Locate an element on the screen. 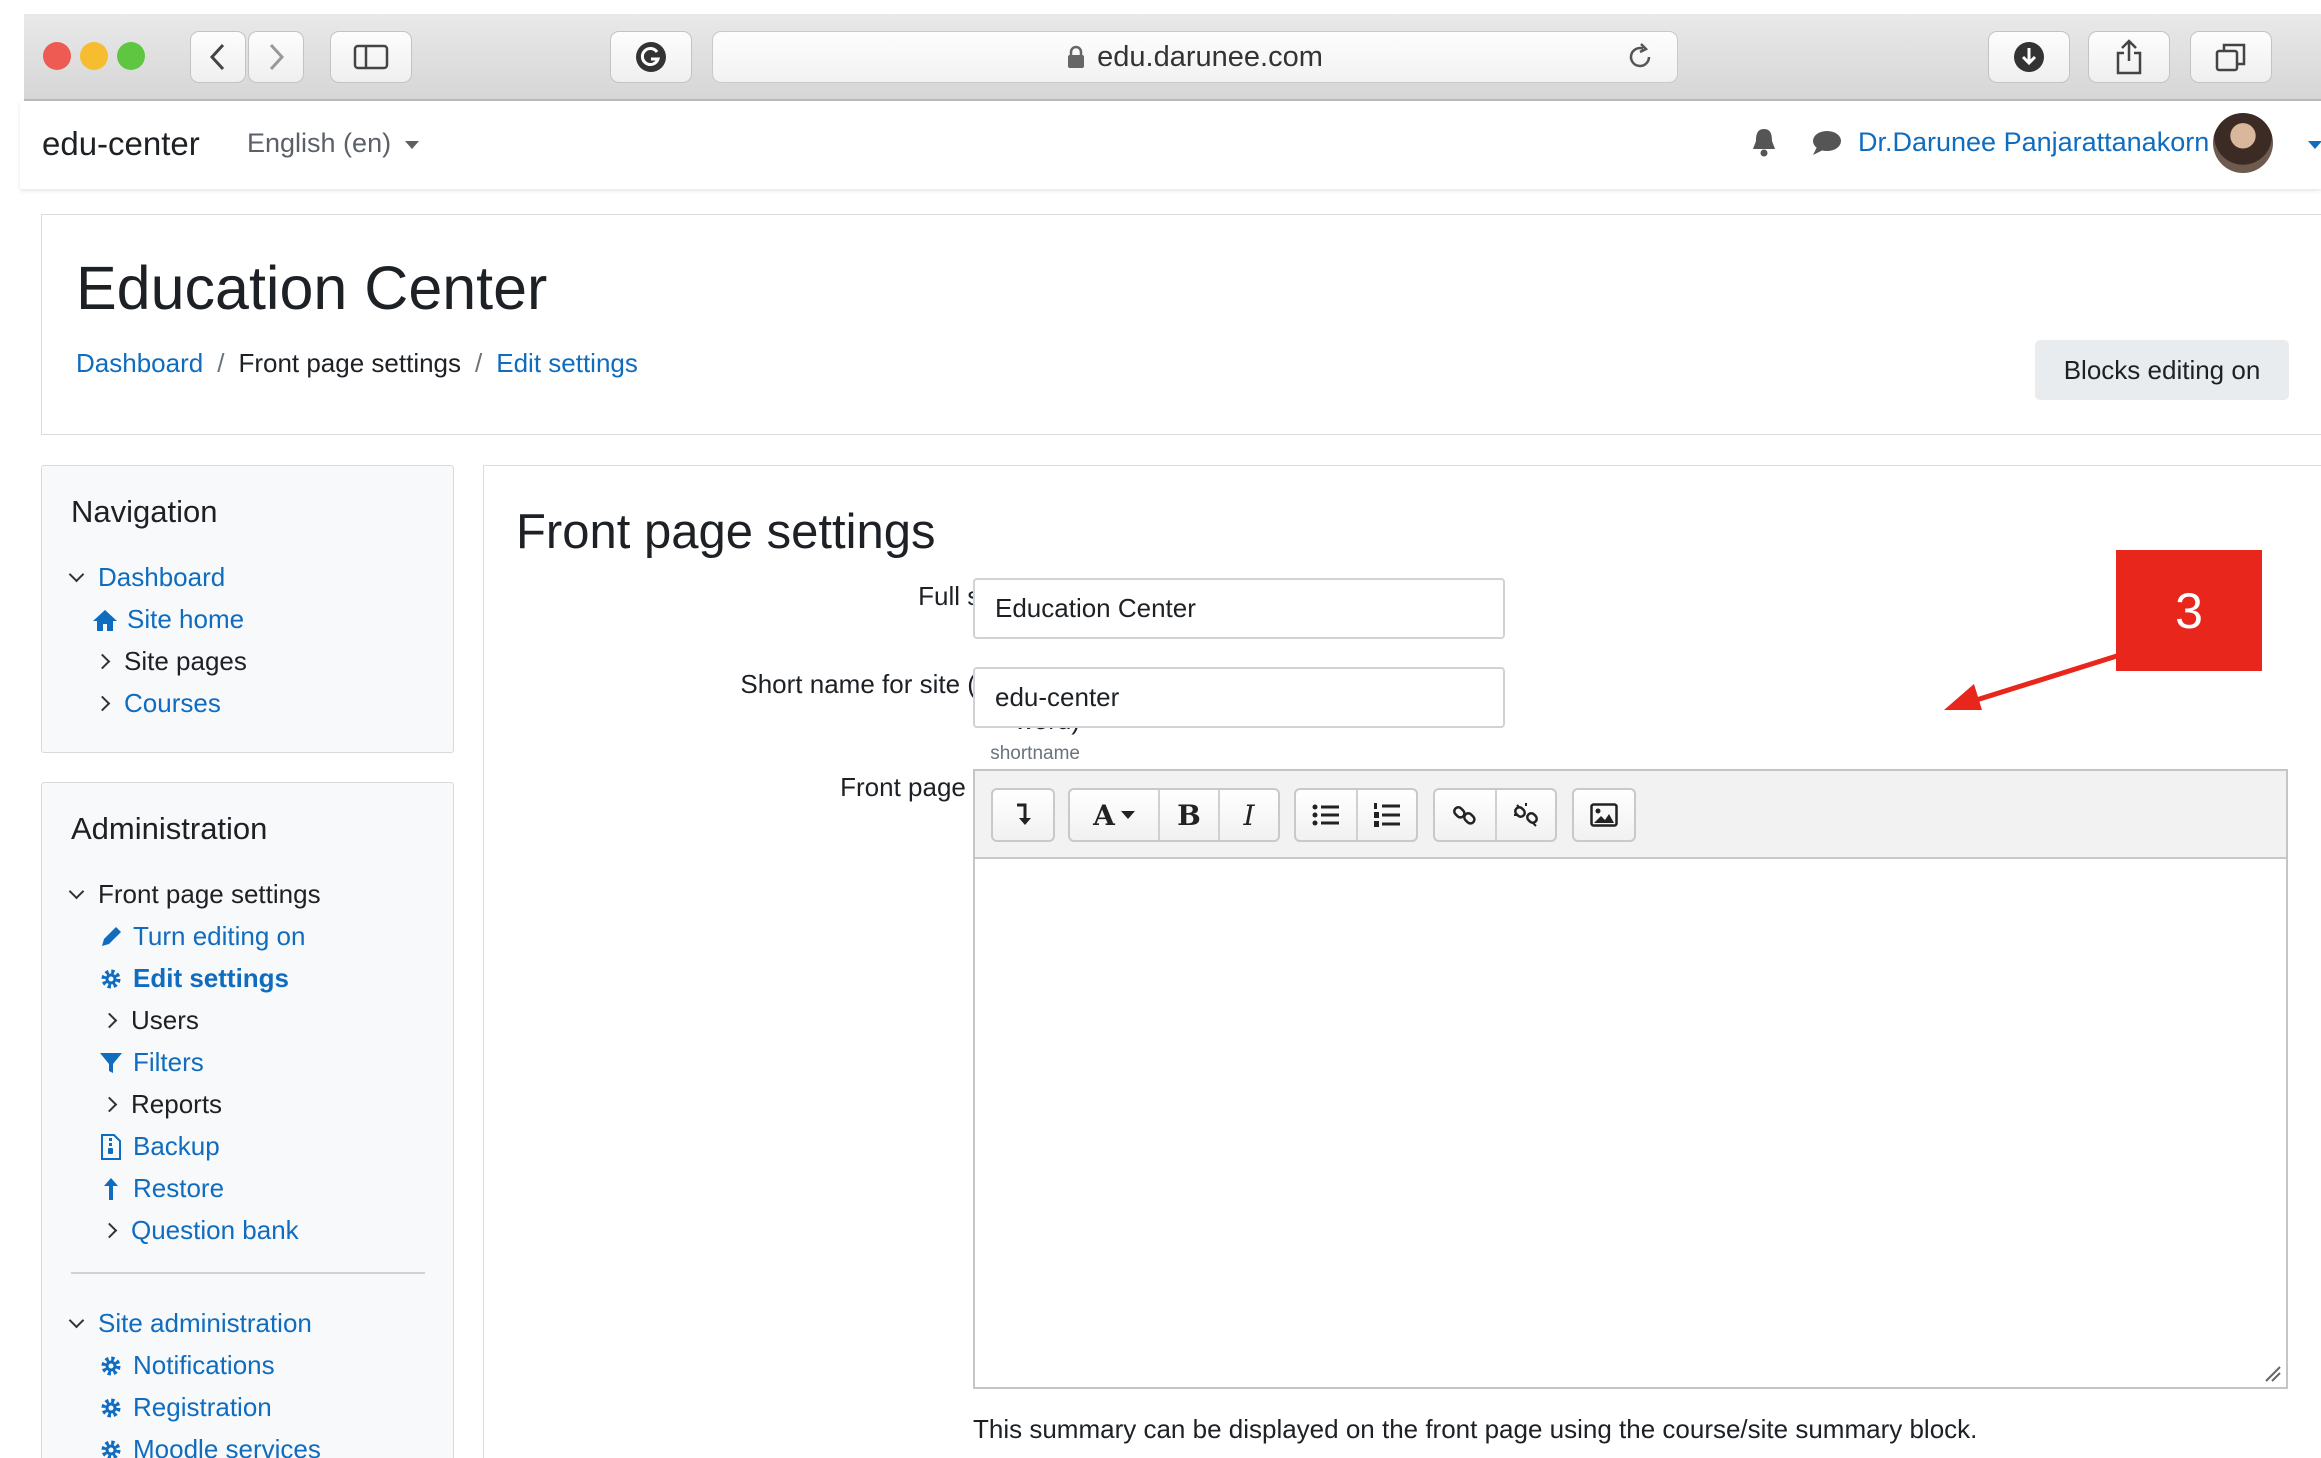 The width and height of the screenshot is (2321, 1458). toolbar-paragraph-style-button: A is located at coordinates (1114, 815).